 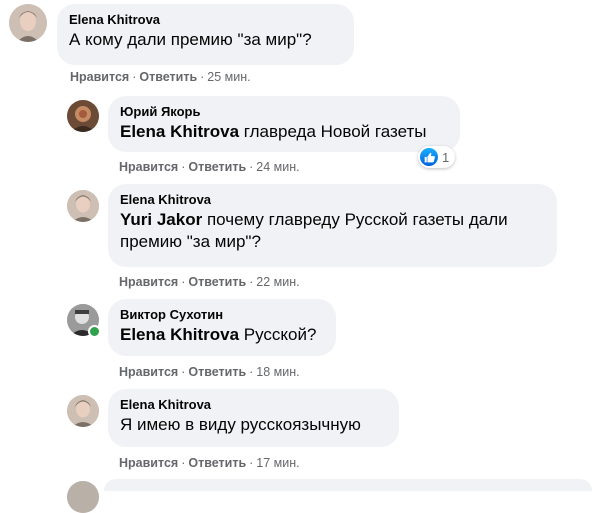 What do you see at coordinates (277, 167) in the screenshot?
I see `timestamp: 24 мин.` at bounding box center [277, 167].